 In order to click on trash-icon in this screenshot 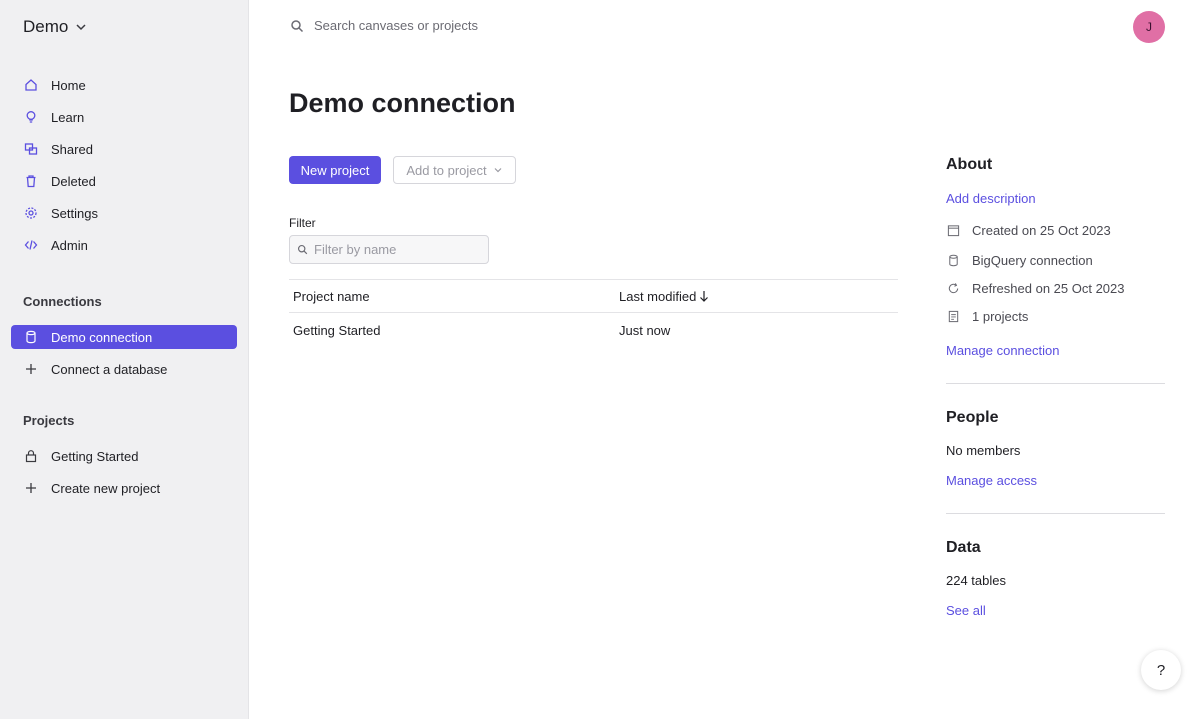, I will do `click(31, 181)`.